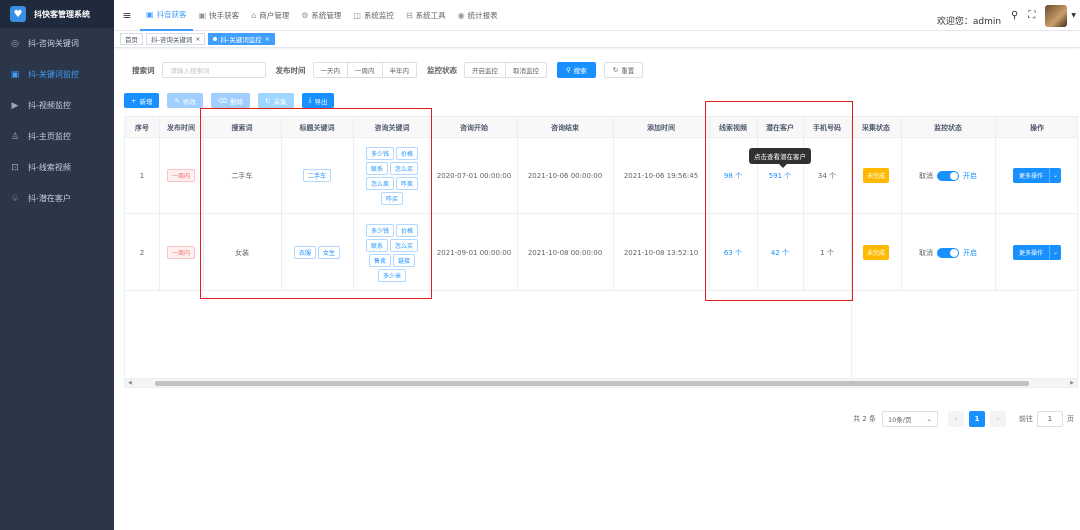 The image size is (1080, 530). I want to click on avatar, so click(1056, 15).